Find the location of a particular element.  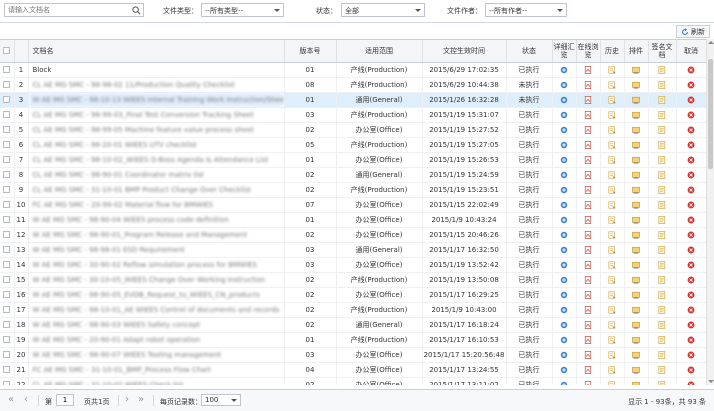

per-page-select: 100 is located at coordinates (221, 400).